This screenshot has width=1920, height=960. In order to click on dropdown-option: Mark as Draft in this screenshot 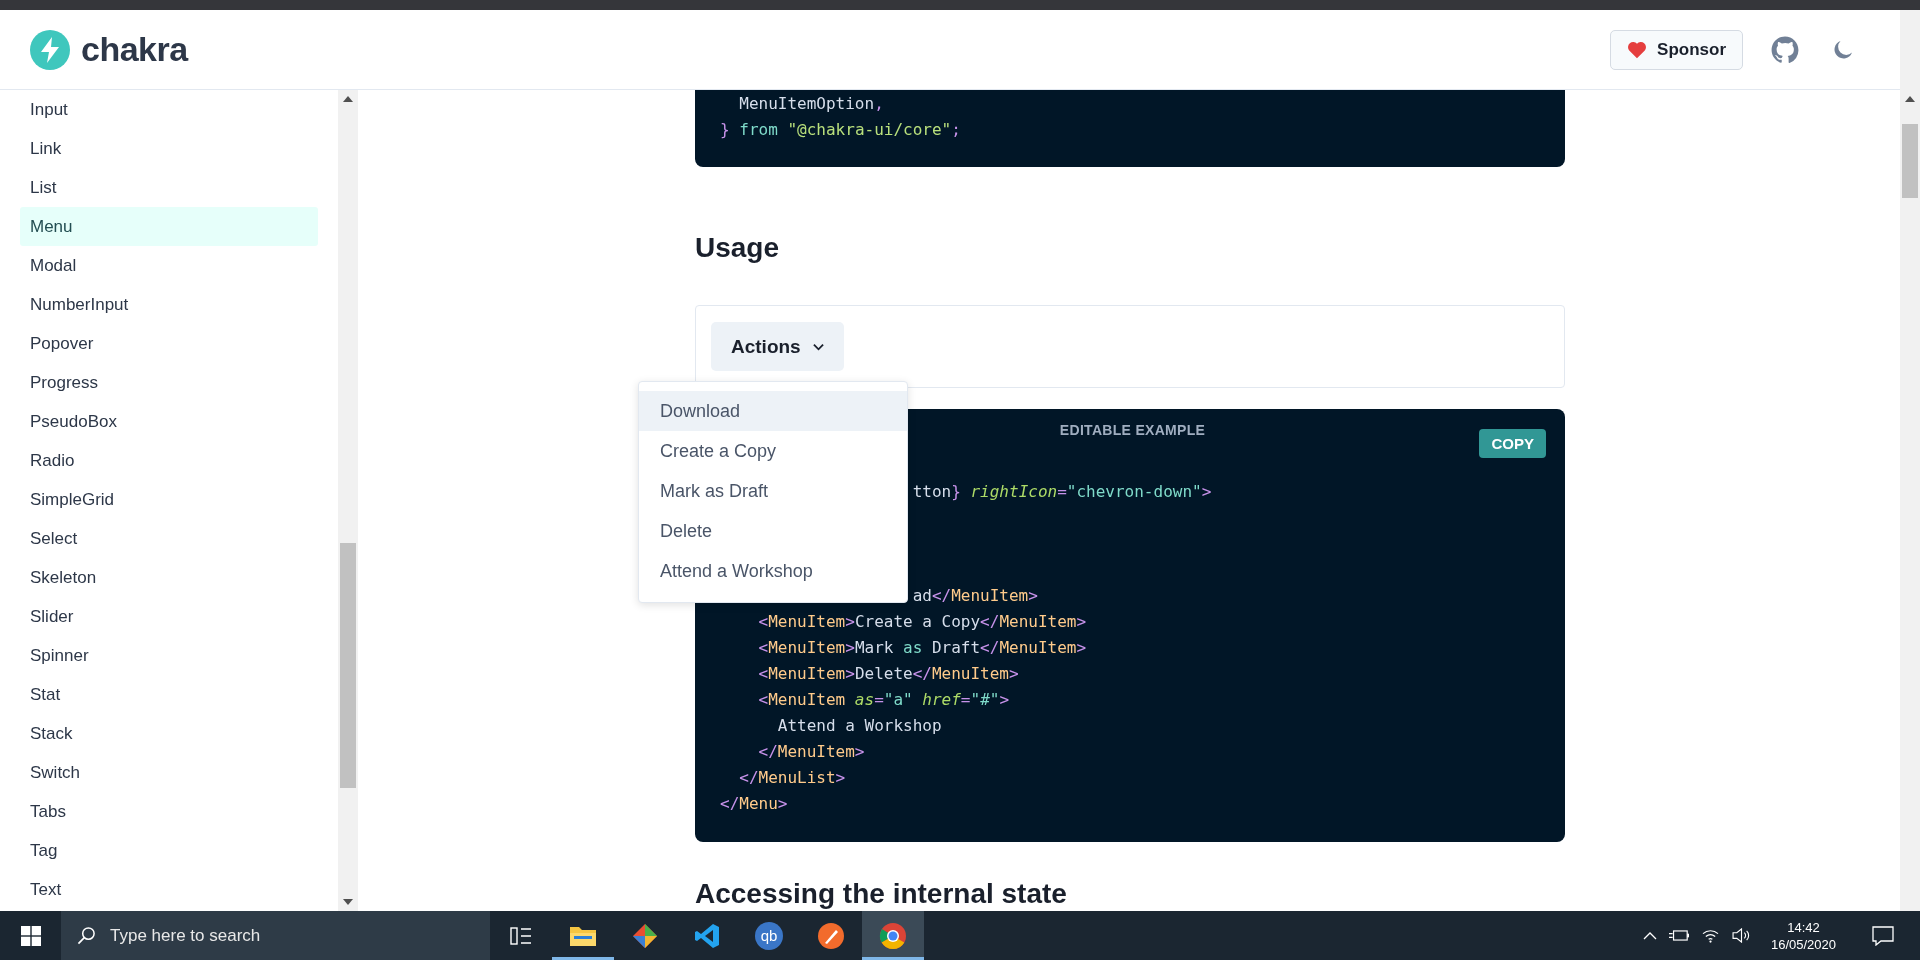, I will do `click(773, 491)`.